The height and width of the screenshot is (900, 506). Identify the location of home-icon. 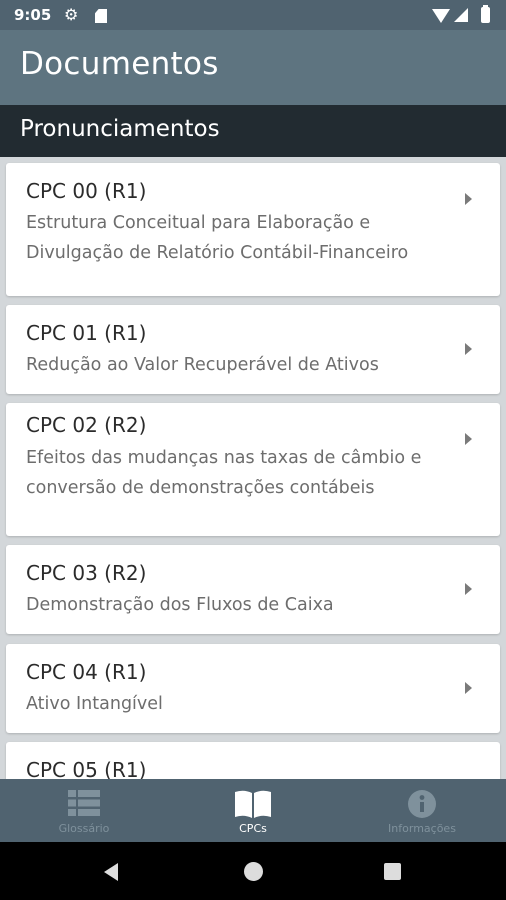
(253, 871).